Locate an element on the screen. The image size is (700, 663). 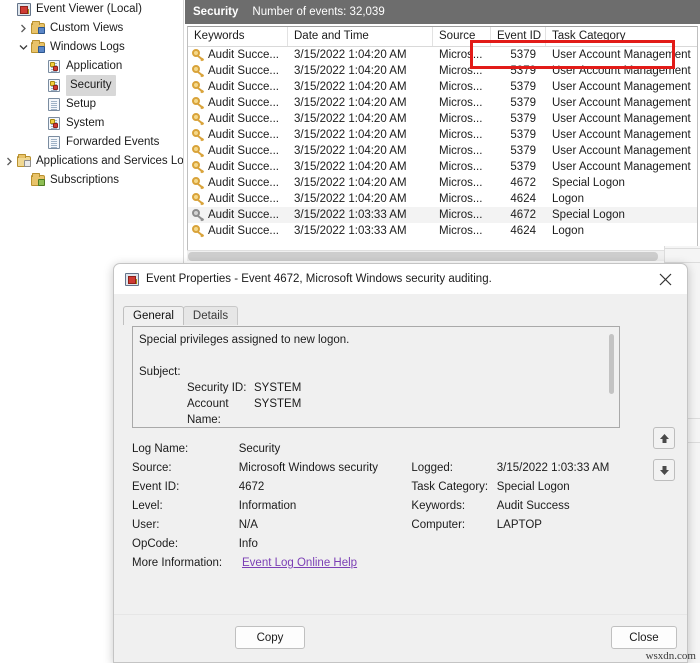
copy-button: Copy is located at coordinates (270, 637).